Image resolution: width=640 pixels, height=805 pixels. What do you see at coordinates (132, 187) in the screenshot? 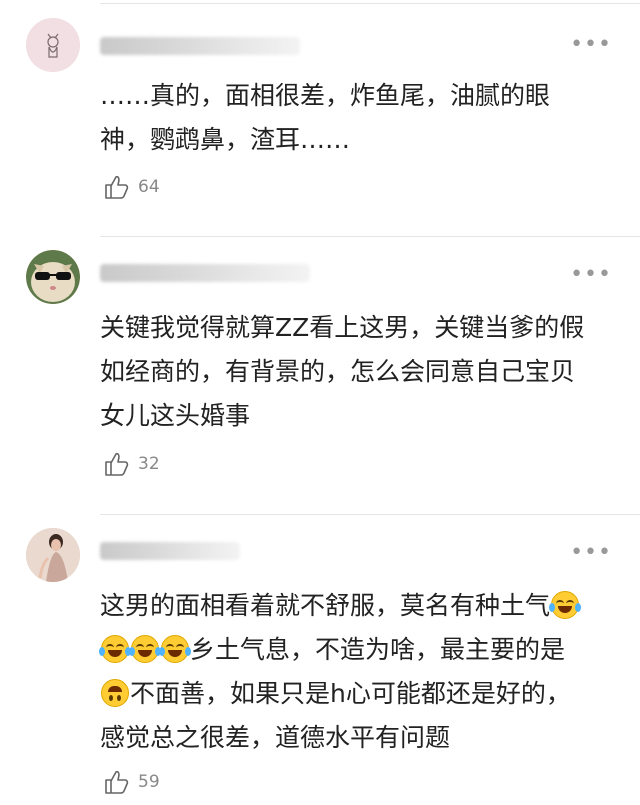
I see `like-button: 64` at bounding box center [132, 187].